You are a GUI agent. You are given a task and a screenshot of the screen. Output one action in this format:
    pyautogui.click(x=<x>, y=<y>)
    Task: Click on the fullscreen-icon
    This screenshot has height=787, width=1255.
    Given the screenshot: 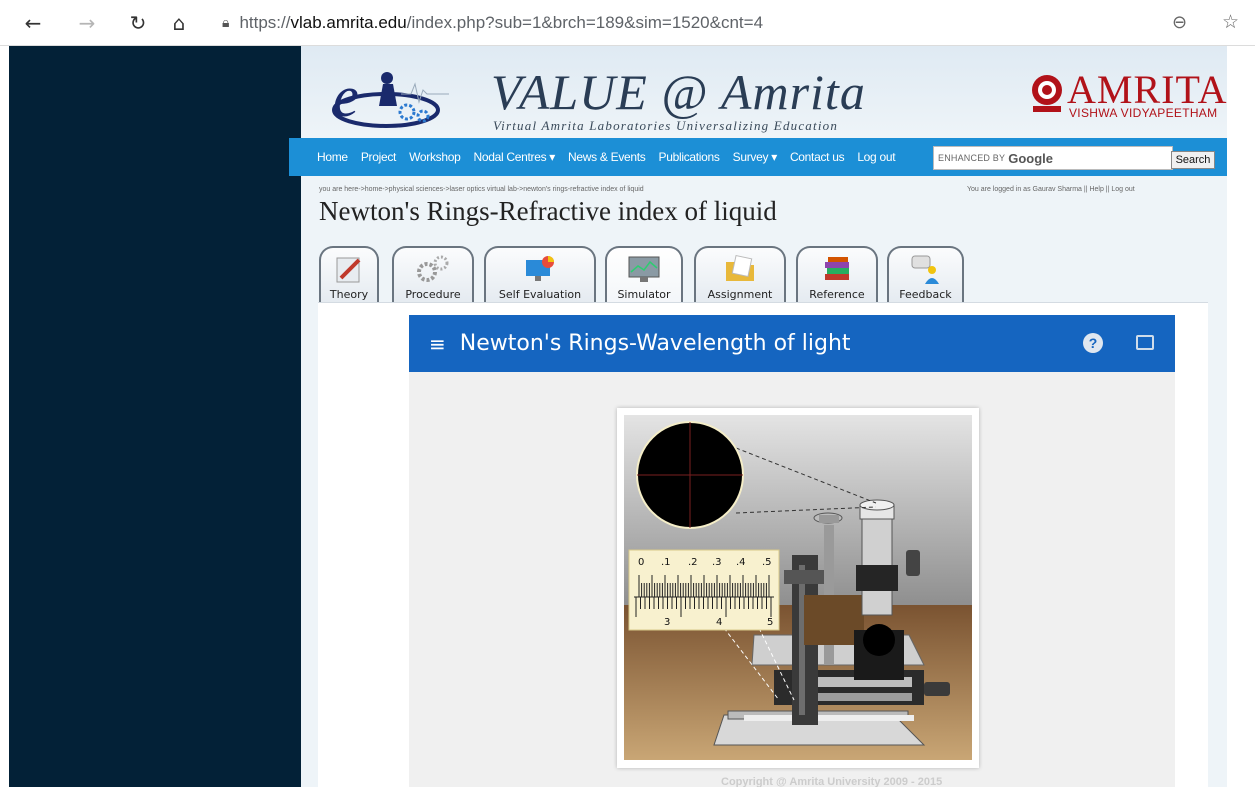 What is the action you would take?
    pyautogui.click(x=1145, y=342)
    